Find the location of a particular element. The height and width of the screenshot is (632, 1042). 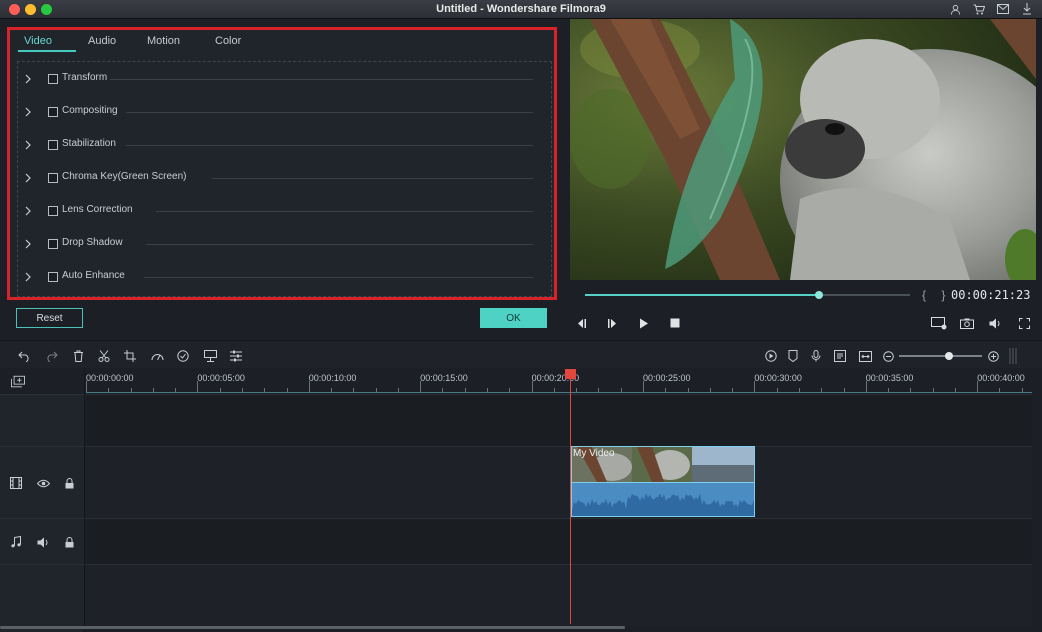

track-audio is located at coordinates (559, 541).